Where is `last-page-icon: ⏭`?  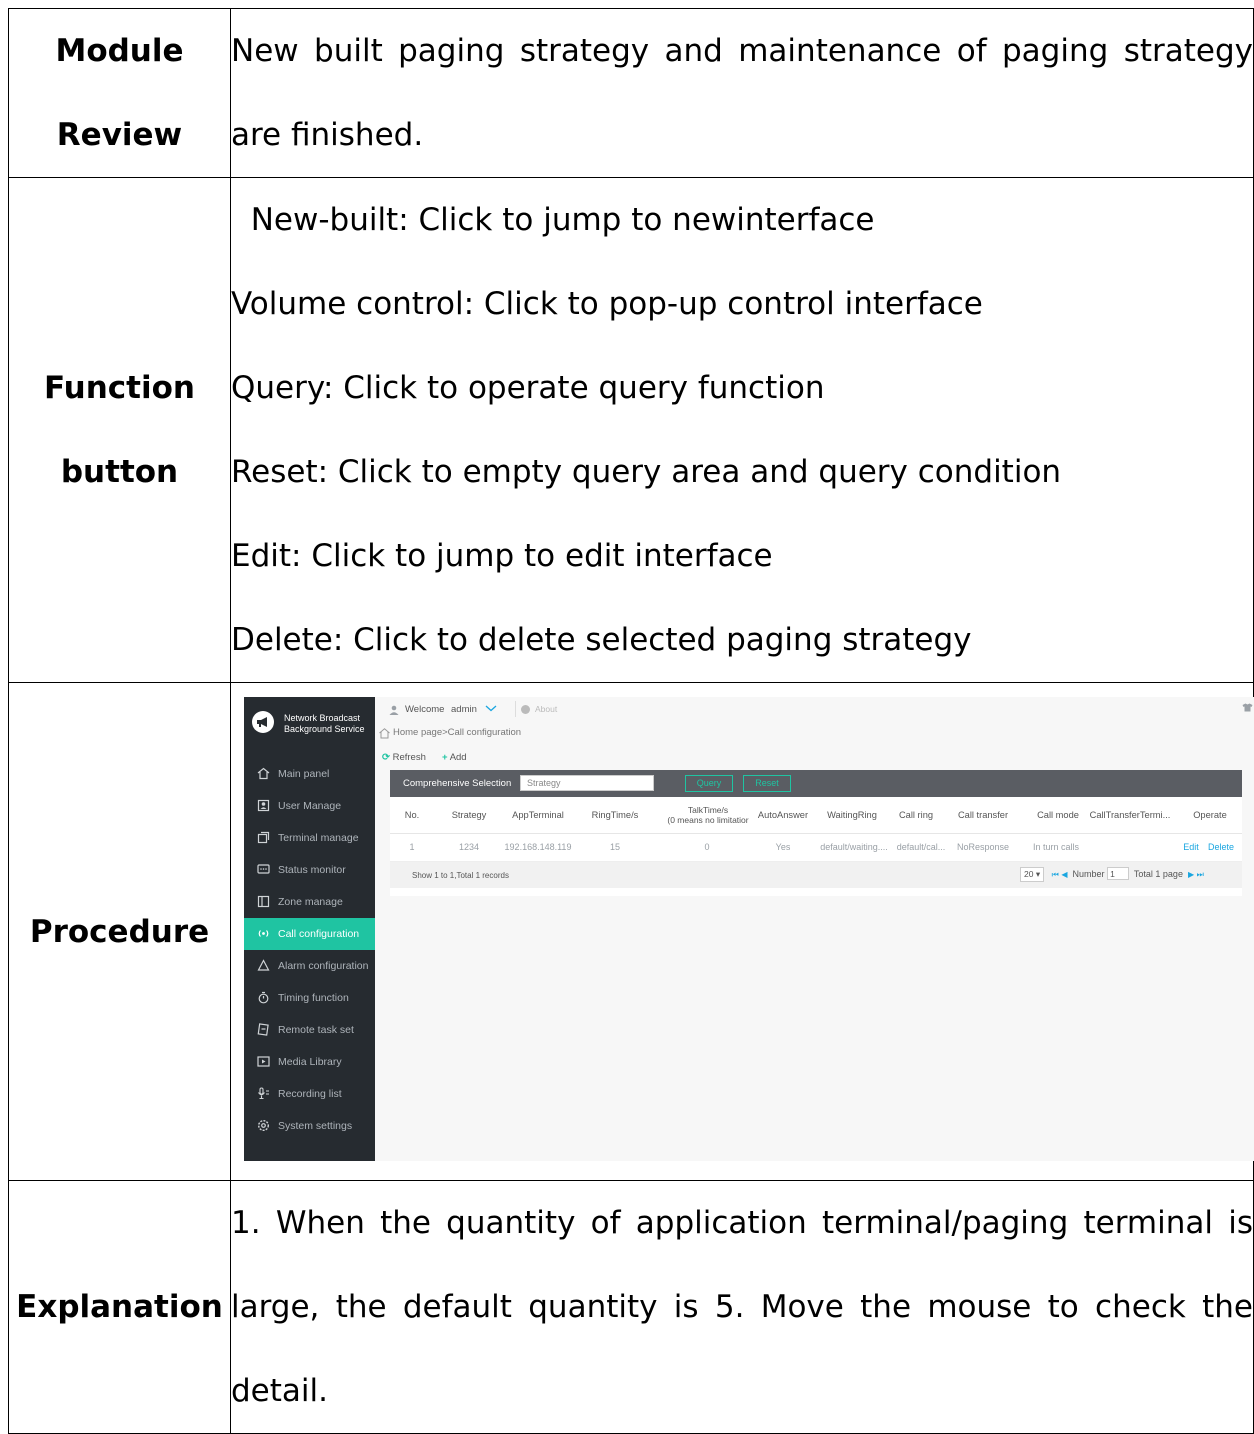 last-page-icon: ⏭ is located at coordinates (1200, 874).